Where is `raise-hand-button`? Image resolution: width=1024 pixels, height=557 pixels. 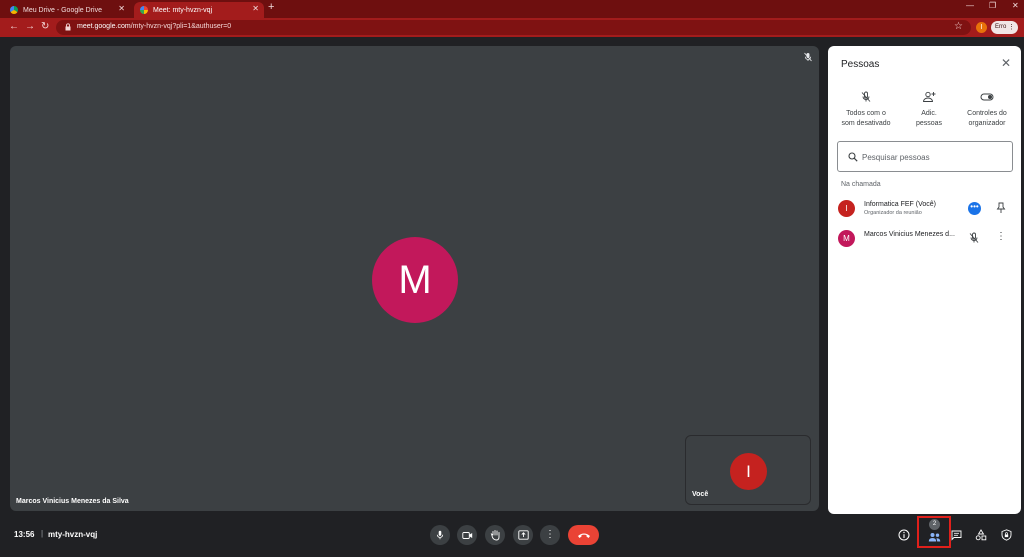
raise-hand-button is located at coordinates (495, 535).